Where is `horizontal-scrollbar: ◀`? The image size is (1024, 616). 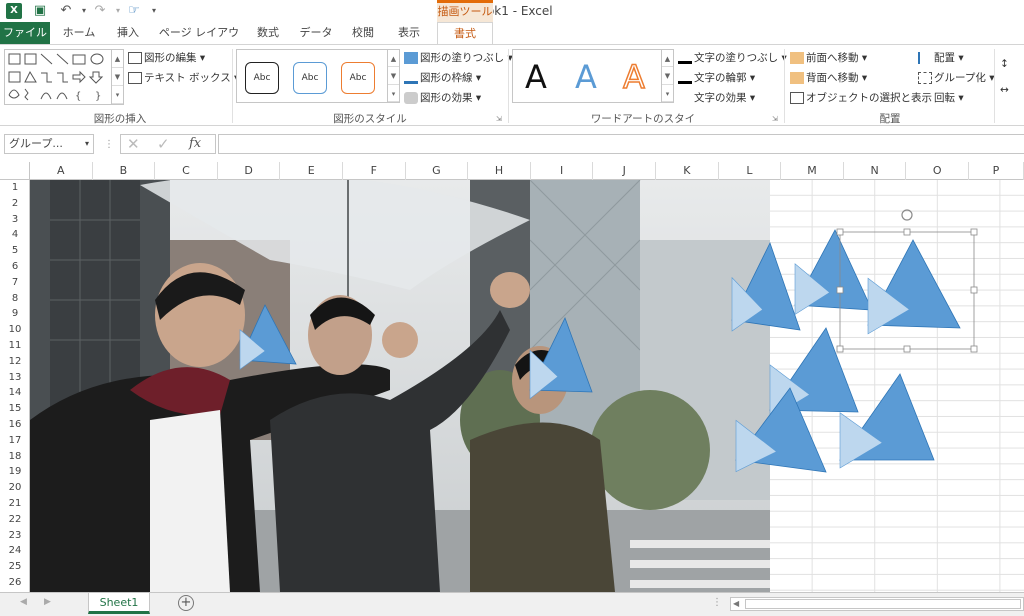
horizontal-scrollbar: ◀ is located at coordinates (877, 604).